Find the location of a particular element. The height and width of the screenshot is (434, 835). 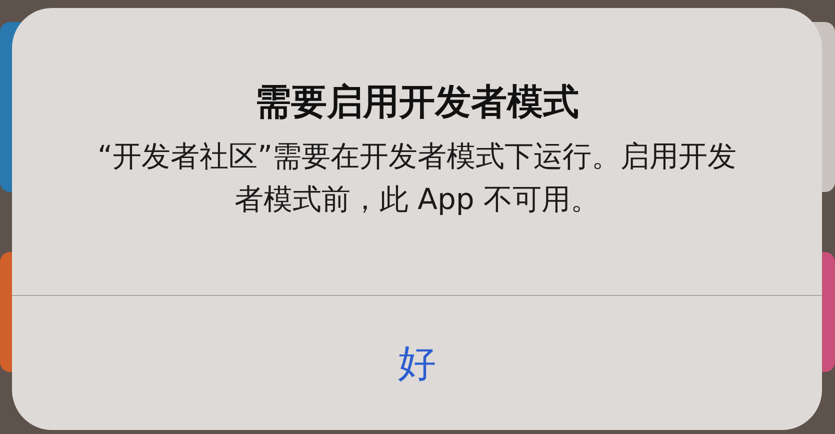

alert-message: “开发者社区”需要在开发者模式下运行。启用开发者模式前，此 App 不可用。 is located at coordinates (417, 178).